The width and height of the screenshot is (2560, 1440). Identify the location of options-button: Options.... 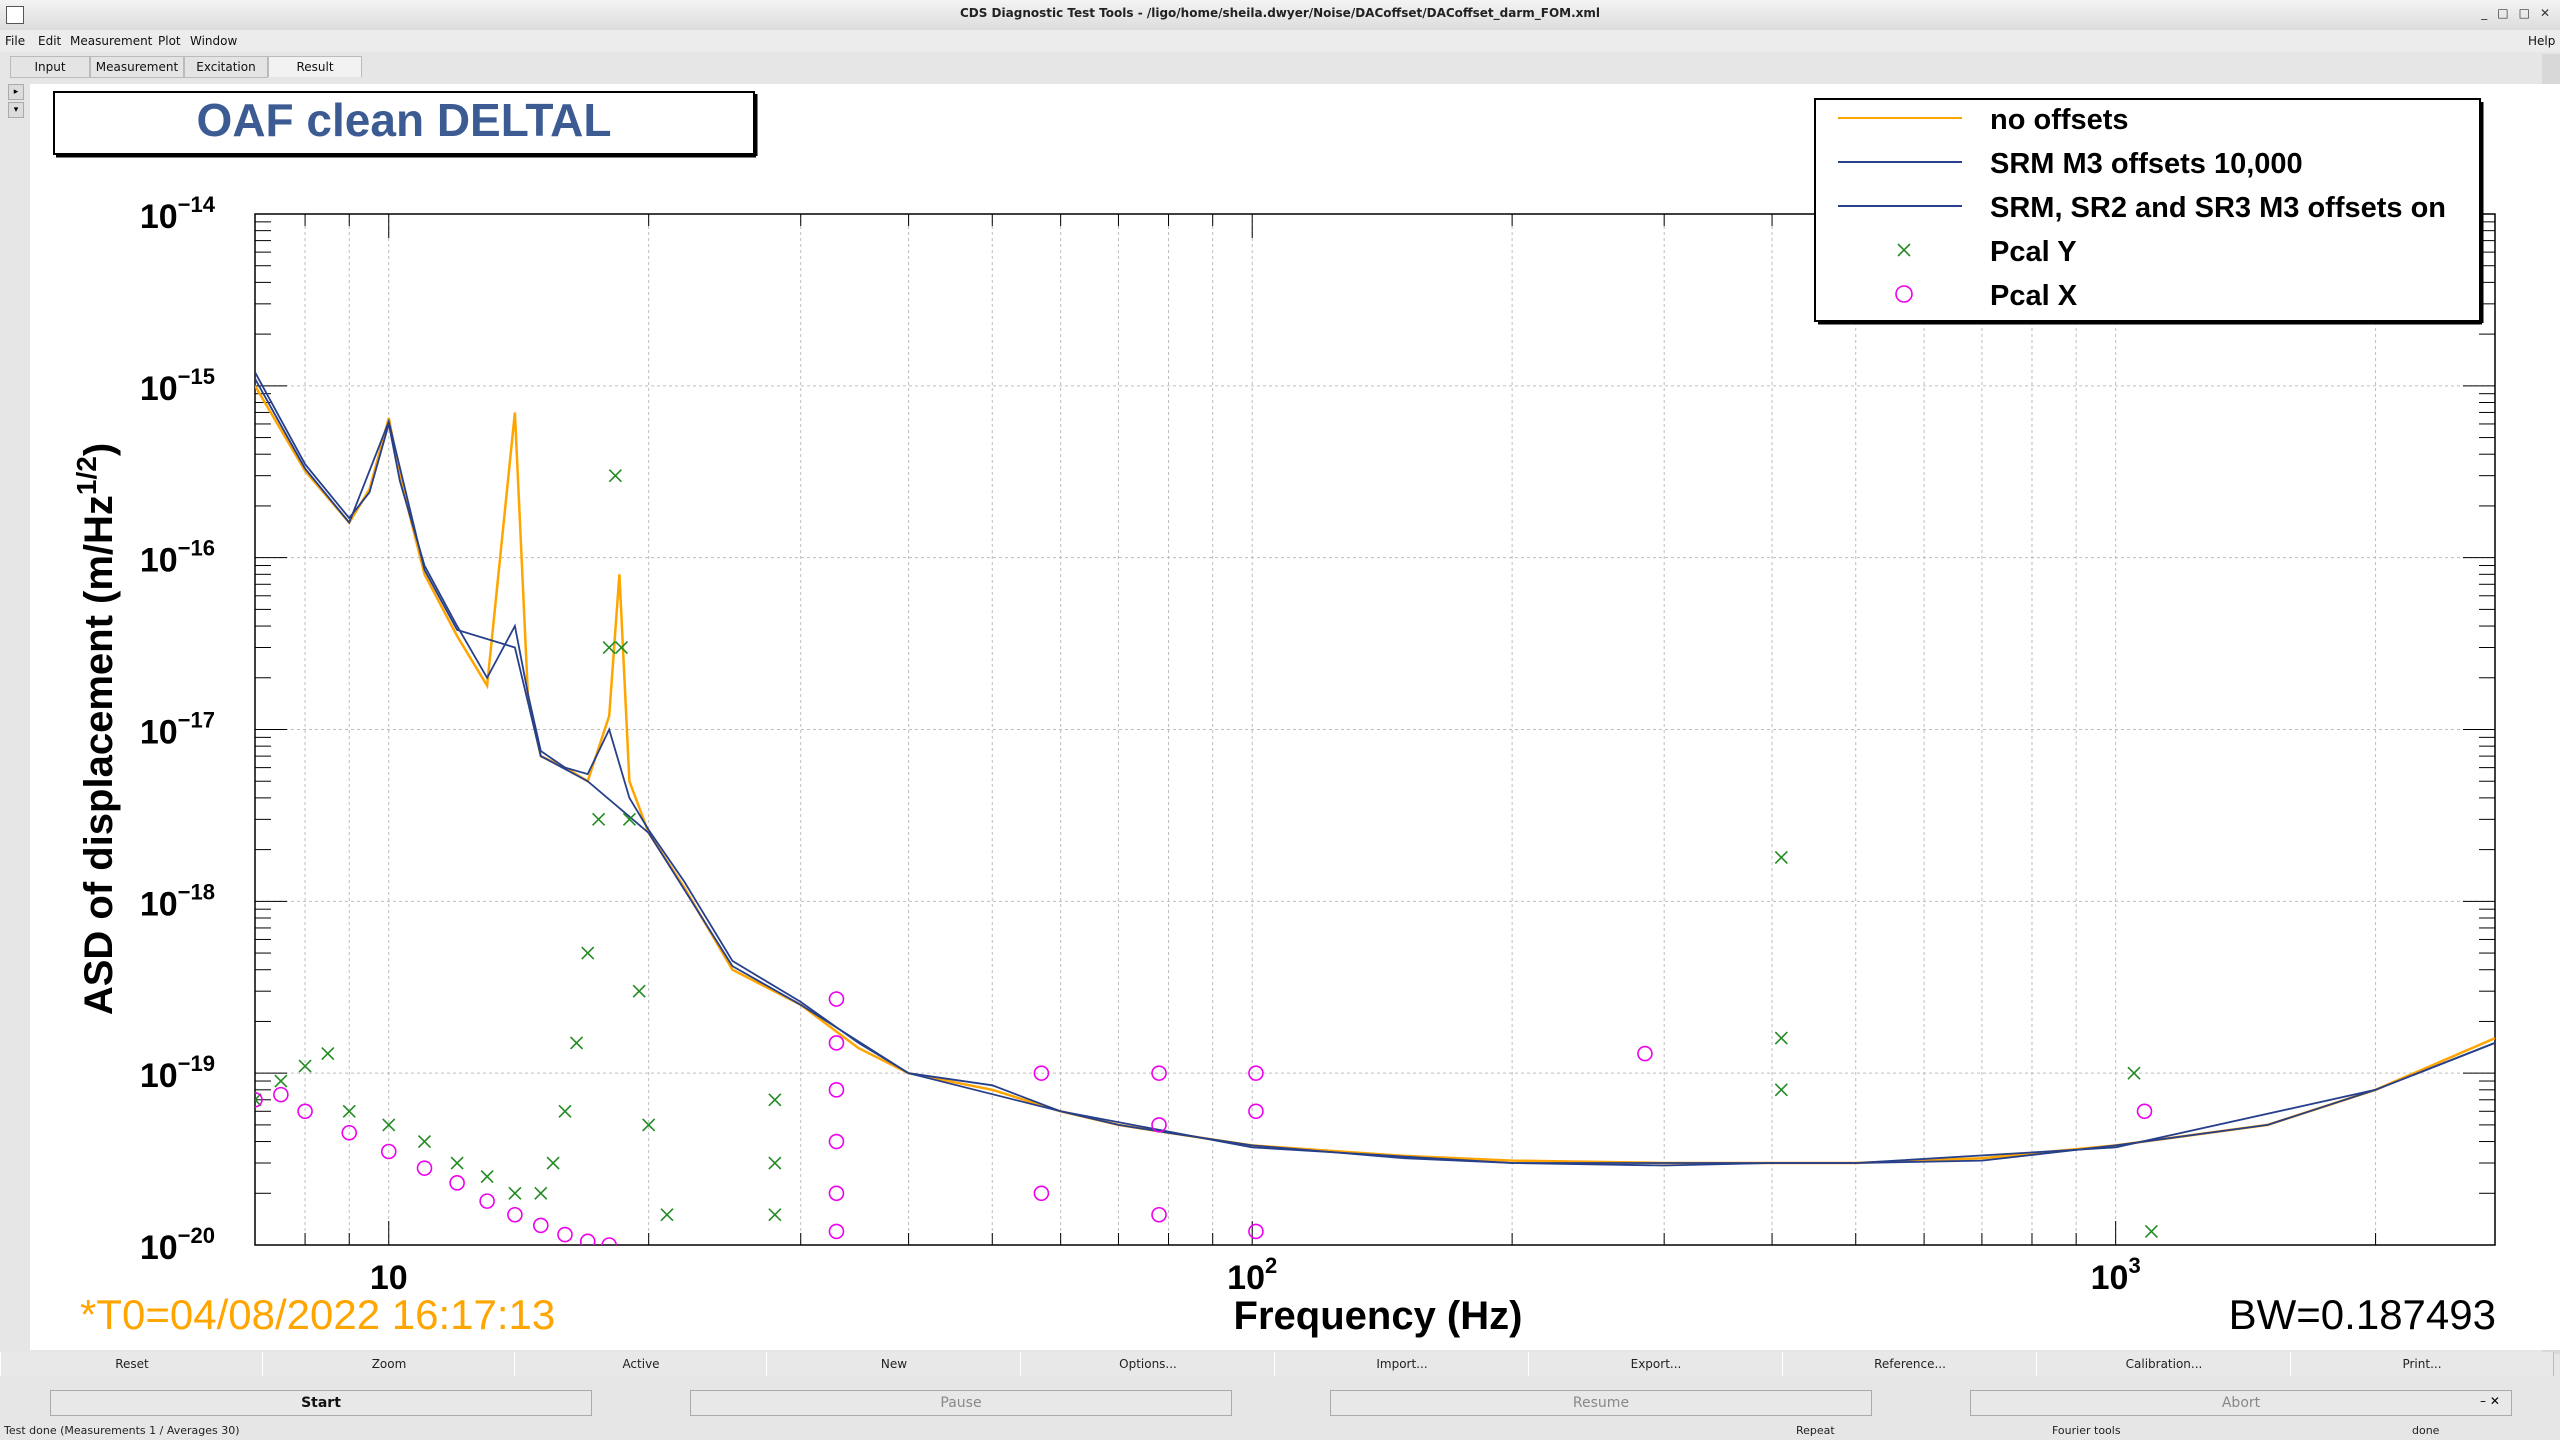
(1148, 1364).